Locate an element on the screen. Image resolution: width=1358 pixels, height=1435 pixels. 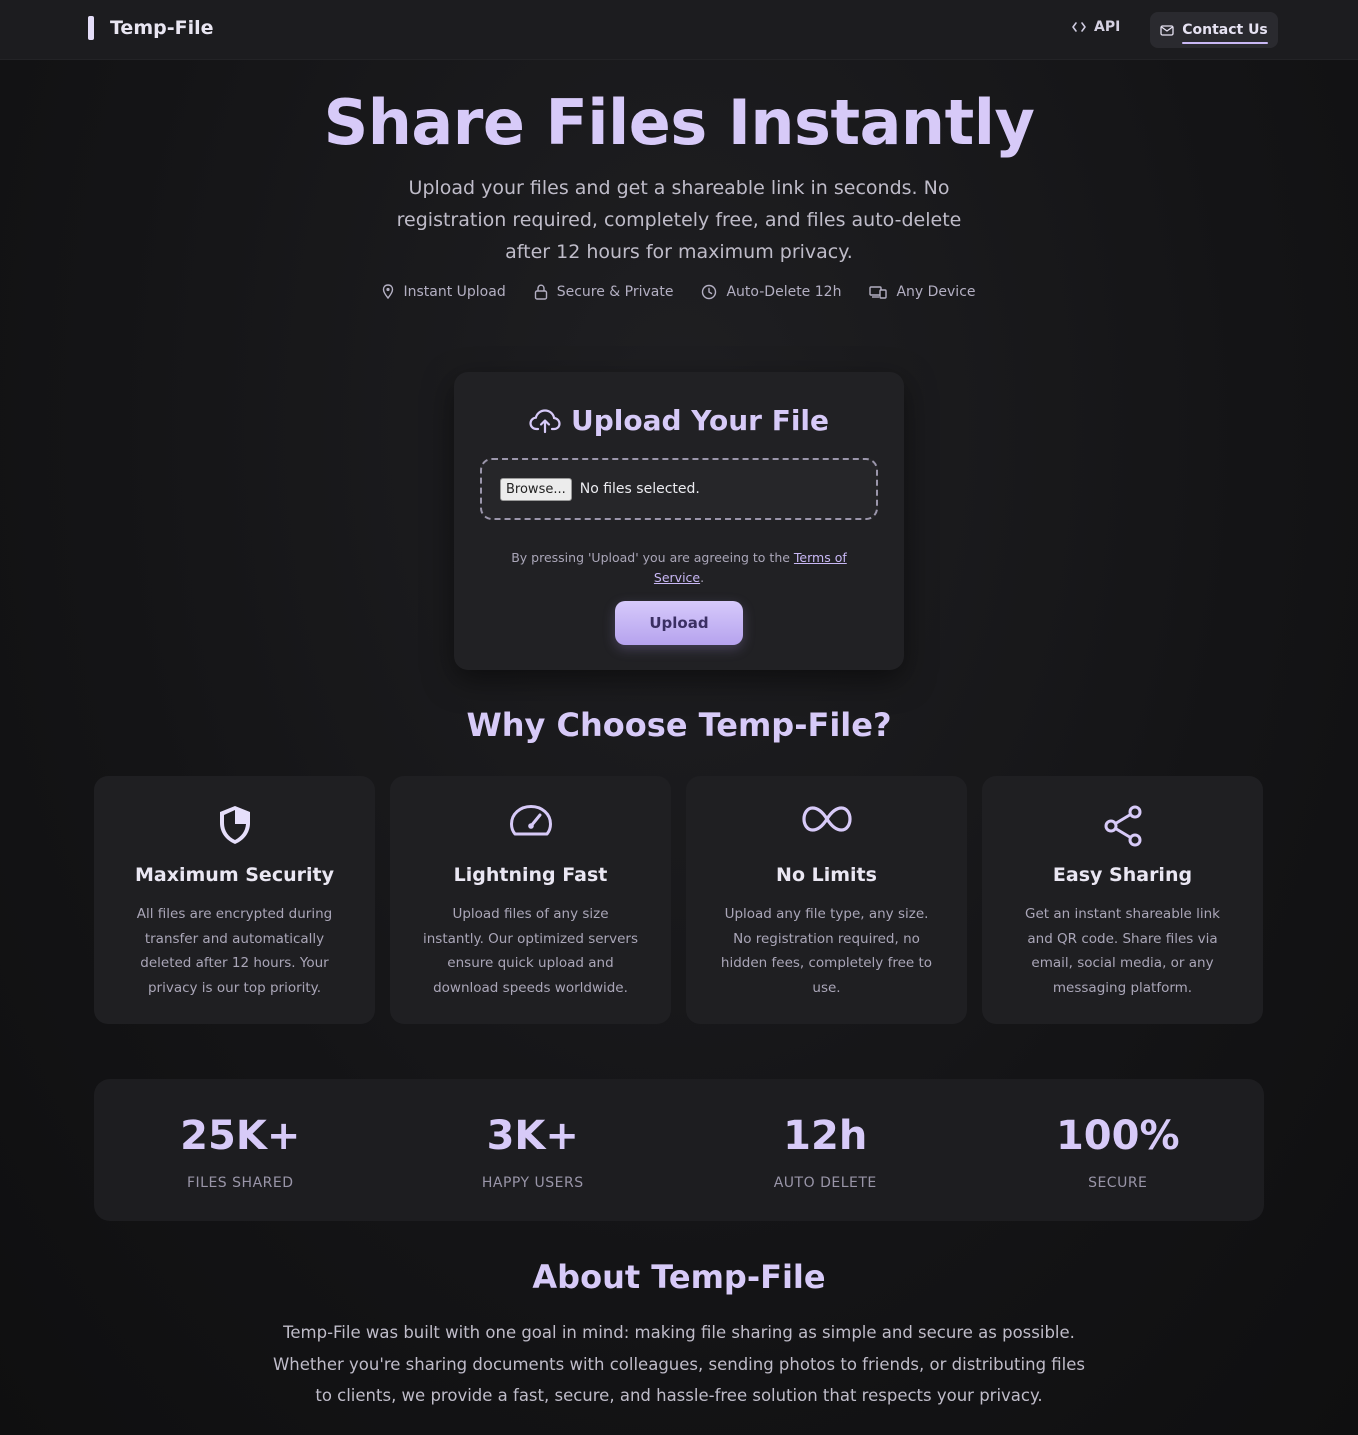
feature-title: No Limits is located at coordinates (826, 875).